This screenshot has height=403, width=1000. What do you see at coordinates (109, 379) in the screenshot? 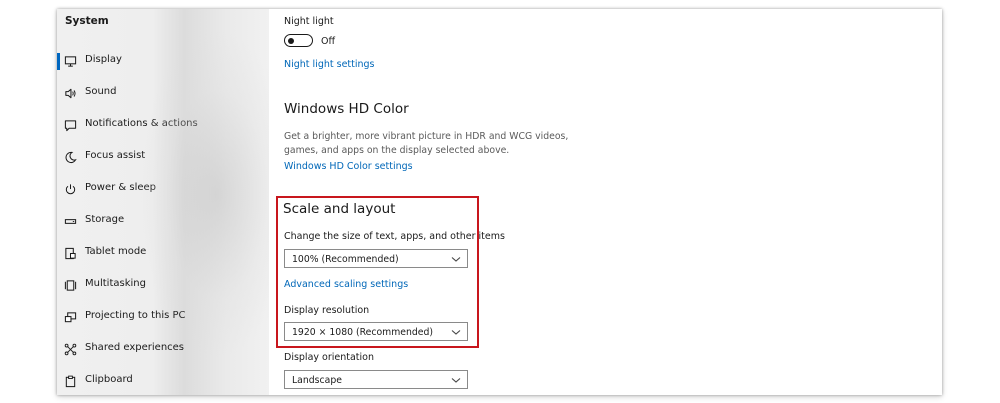
I see `sidebar-item-label: Clipboard` at bounding box center [109, 379].